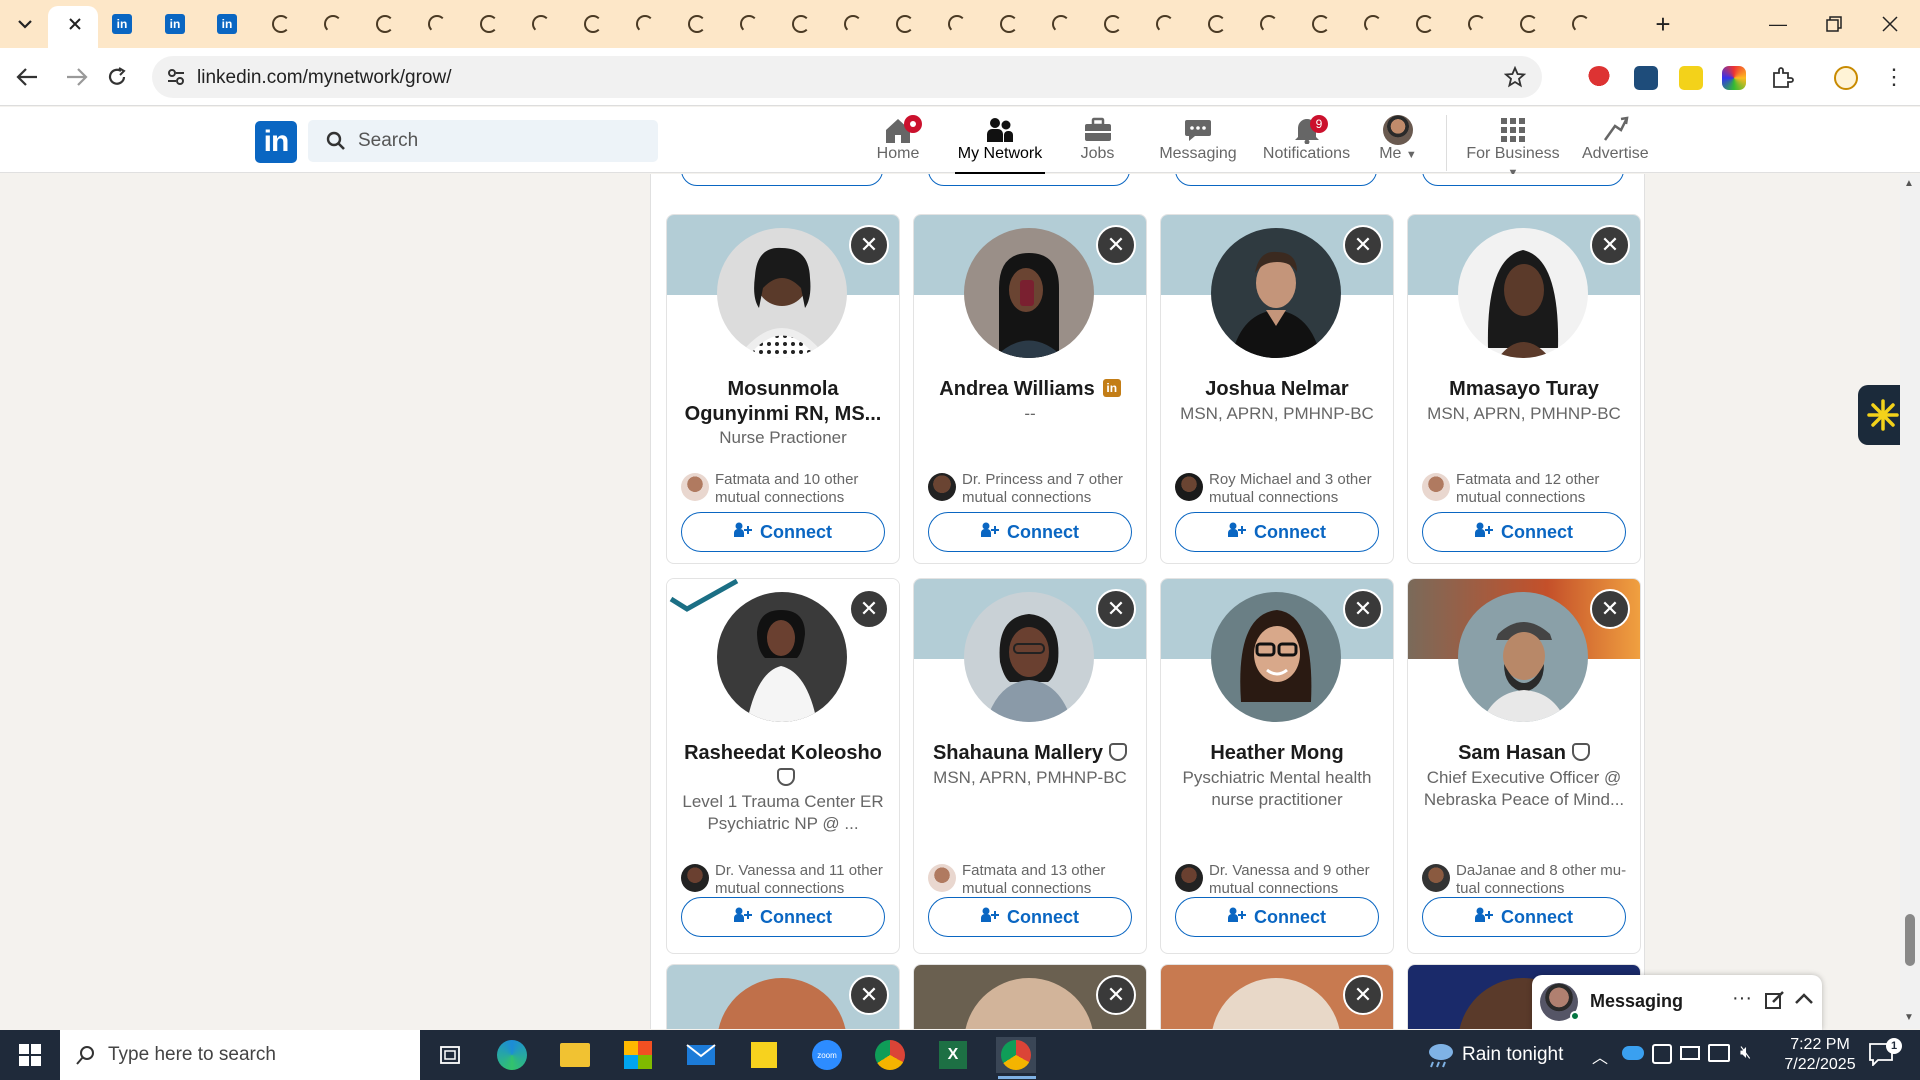 This screenshot has width=1920, height=1080. What do you see at coordinates (1018, 753) in the screenshot?
I see `person-name: Shahauna Mallery` at bounding box center [1018, 753].